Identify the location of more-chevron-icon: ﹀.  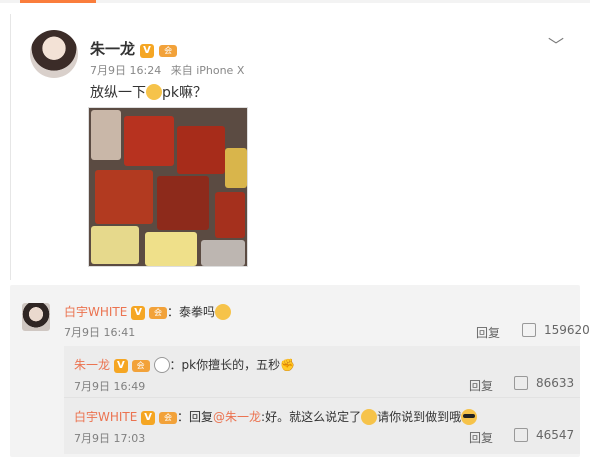
(556, 44).